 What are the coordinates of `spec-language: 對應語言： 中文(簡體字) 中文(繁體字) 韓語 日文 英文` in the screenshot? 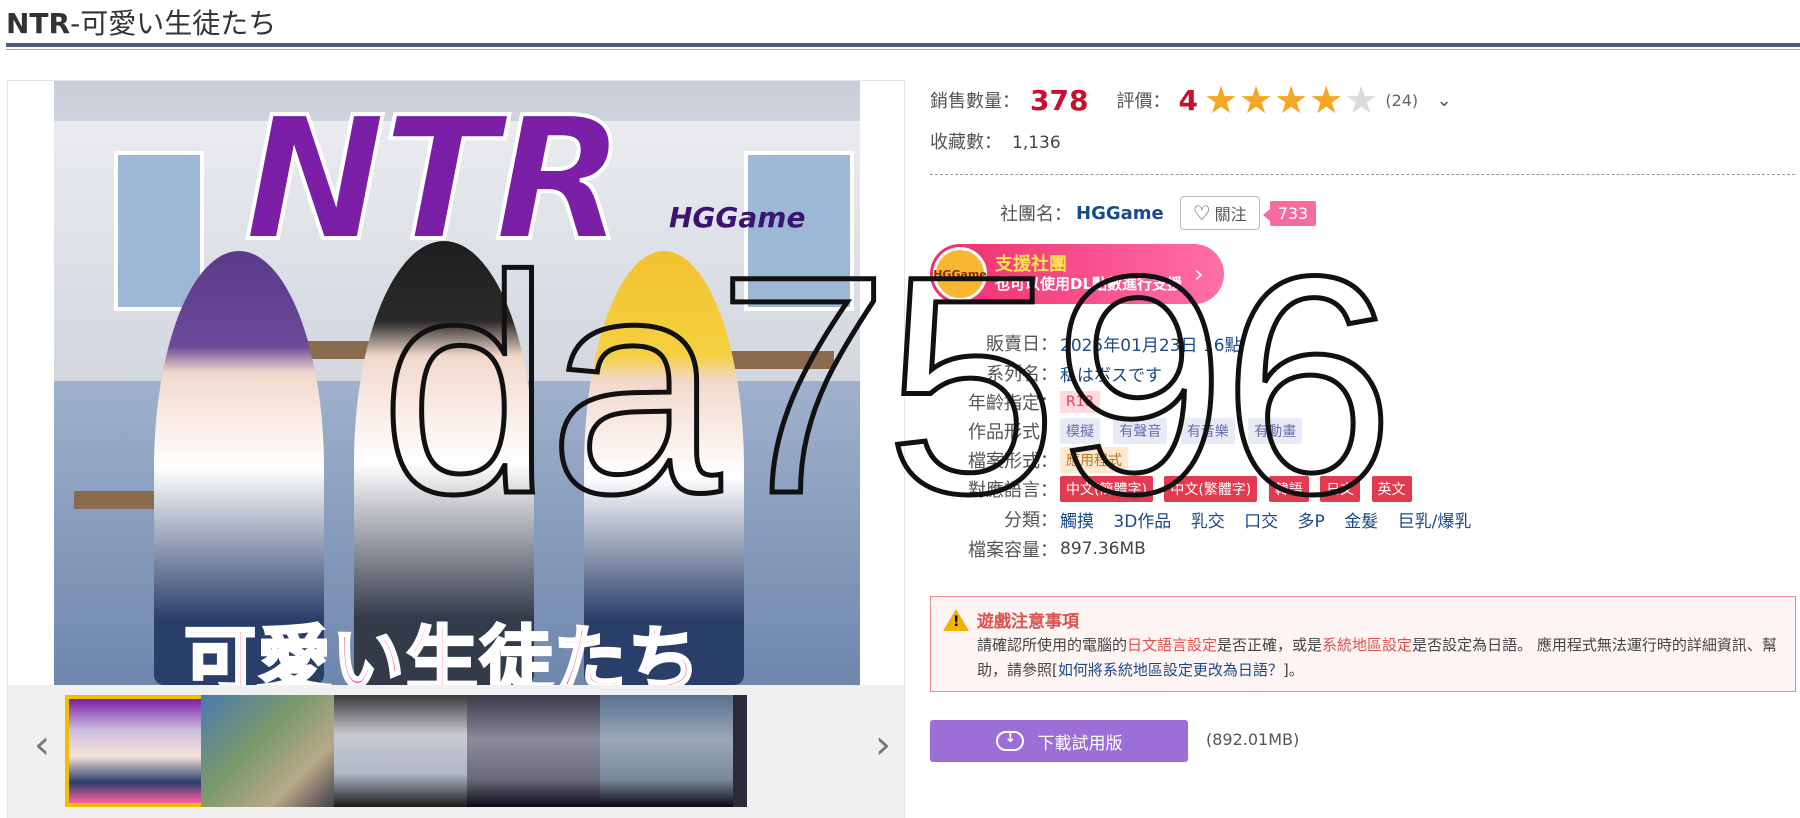 It's located at (1174, 489).